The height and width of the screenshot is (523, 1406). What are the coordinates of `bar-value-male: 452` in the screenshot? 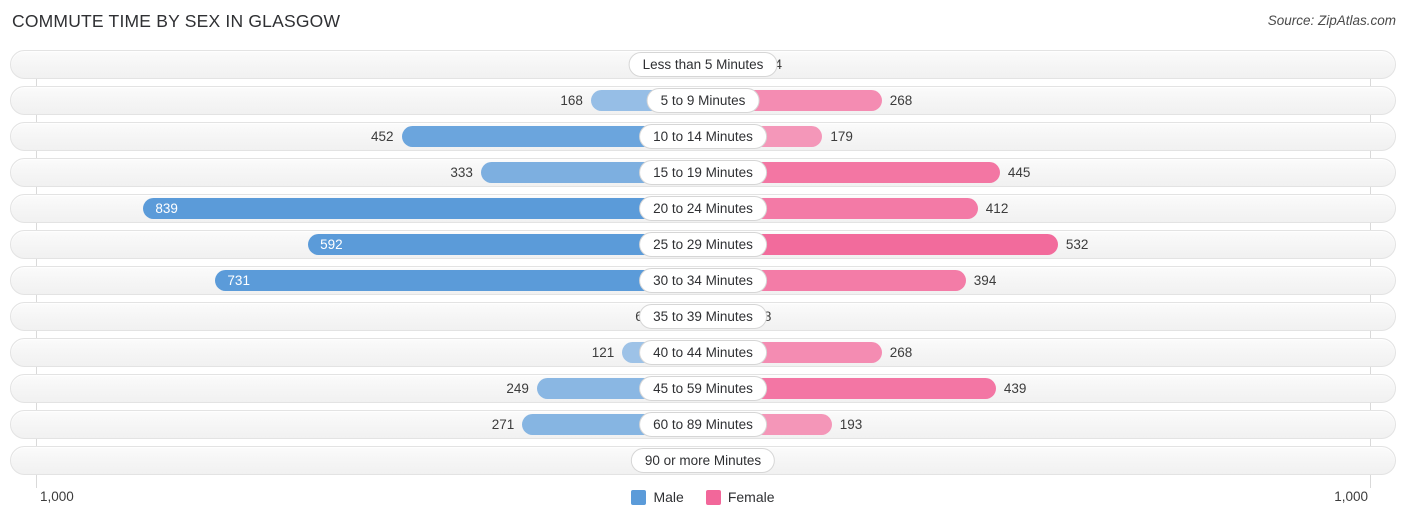 It's located at (382, 136).